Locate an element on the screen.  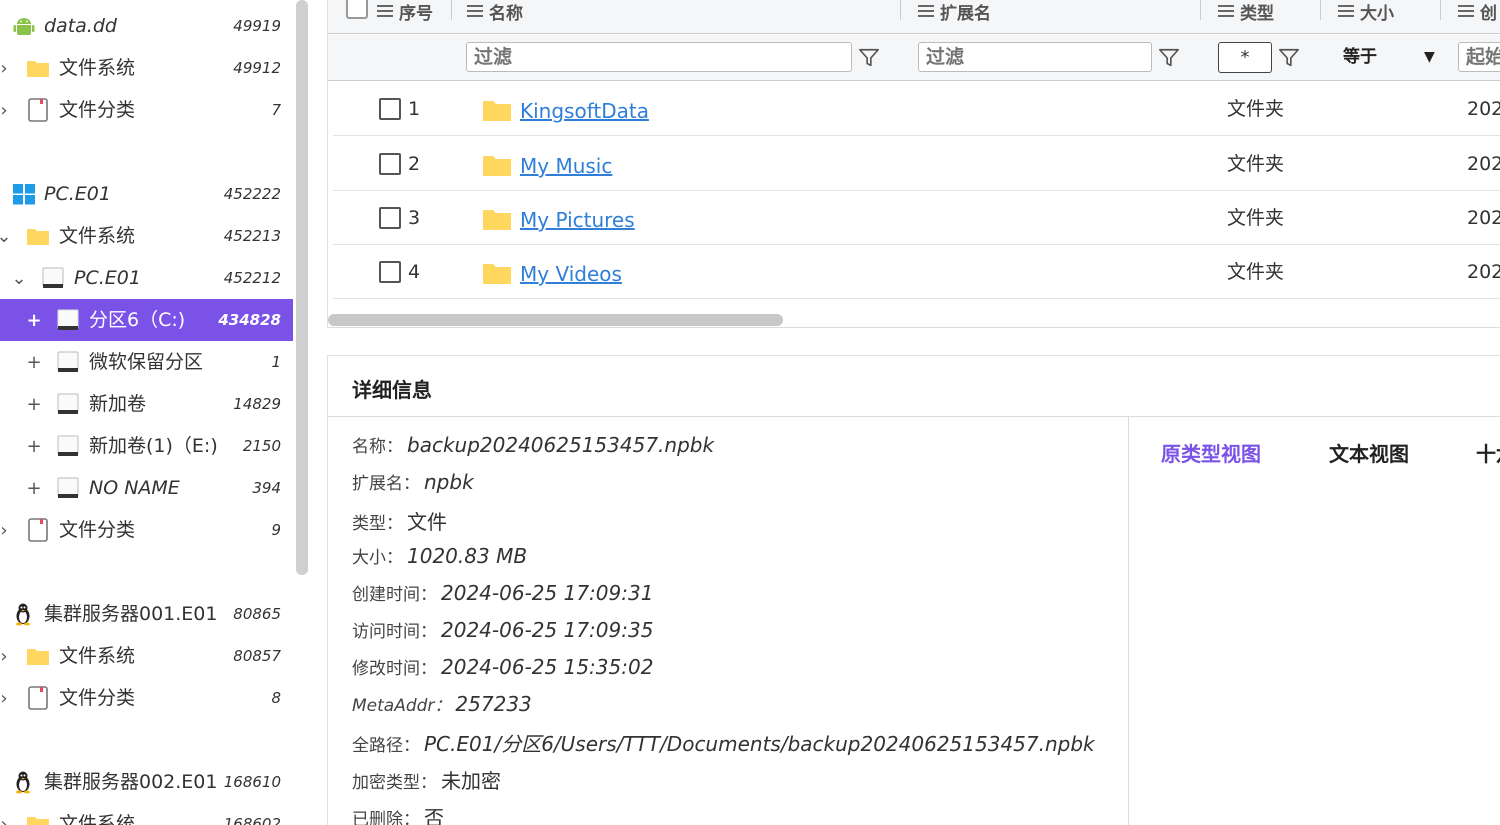
tree-item-label: PC.E01 is located at coordinates (107, 278).